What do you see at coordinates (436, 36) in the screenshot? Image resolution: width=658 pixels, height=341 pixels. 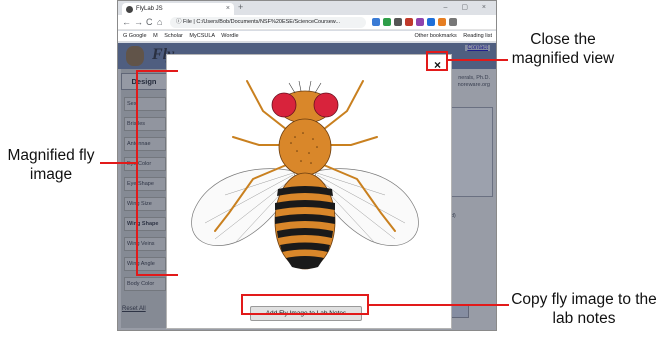 I see `bookmark-other: Other bookmarks` at bounding box center [436, 36].